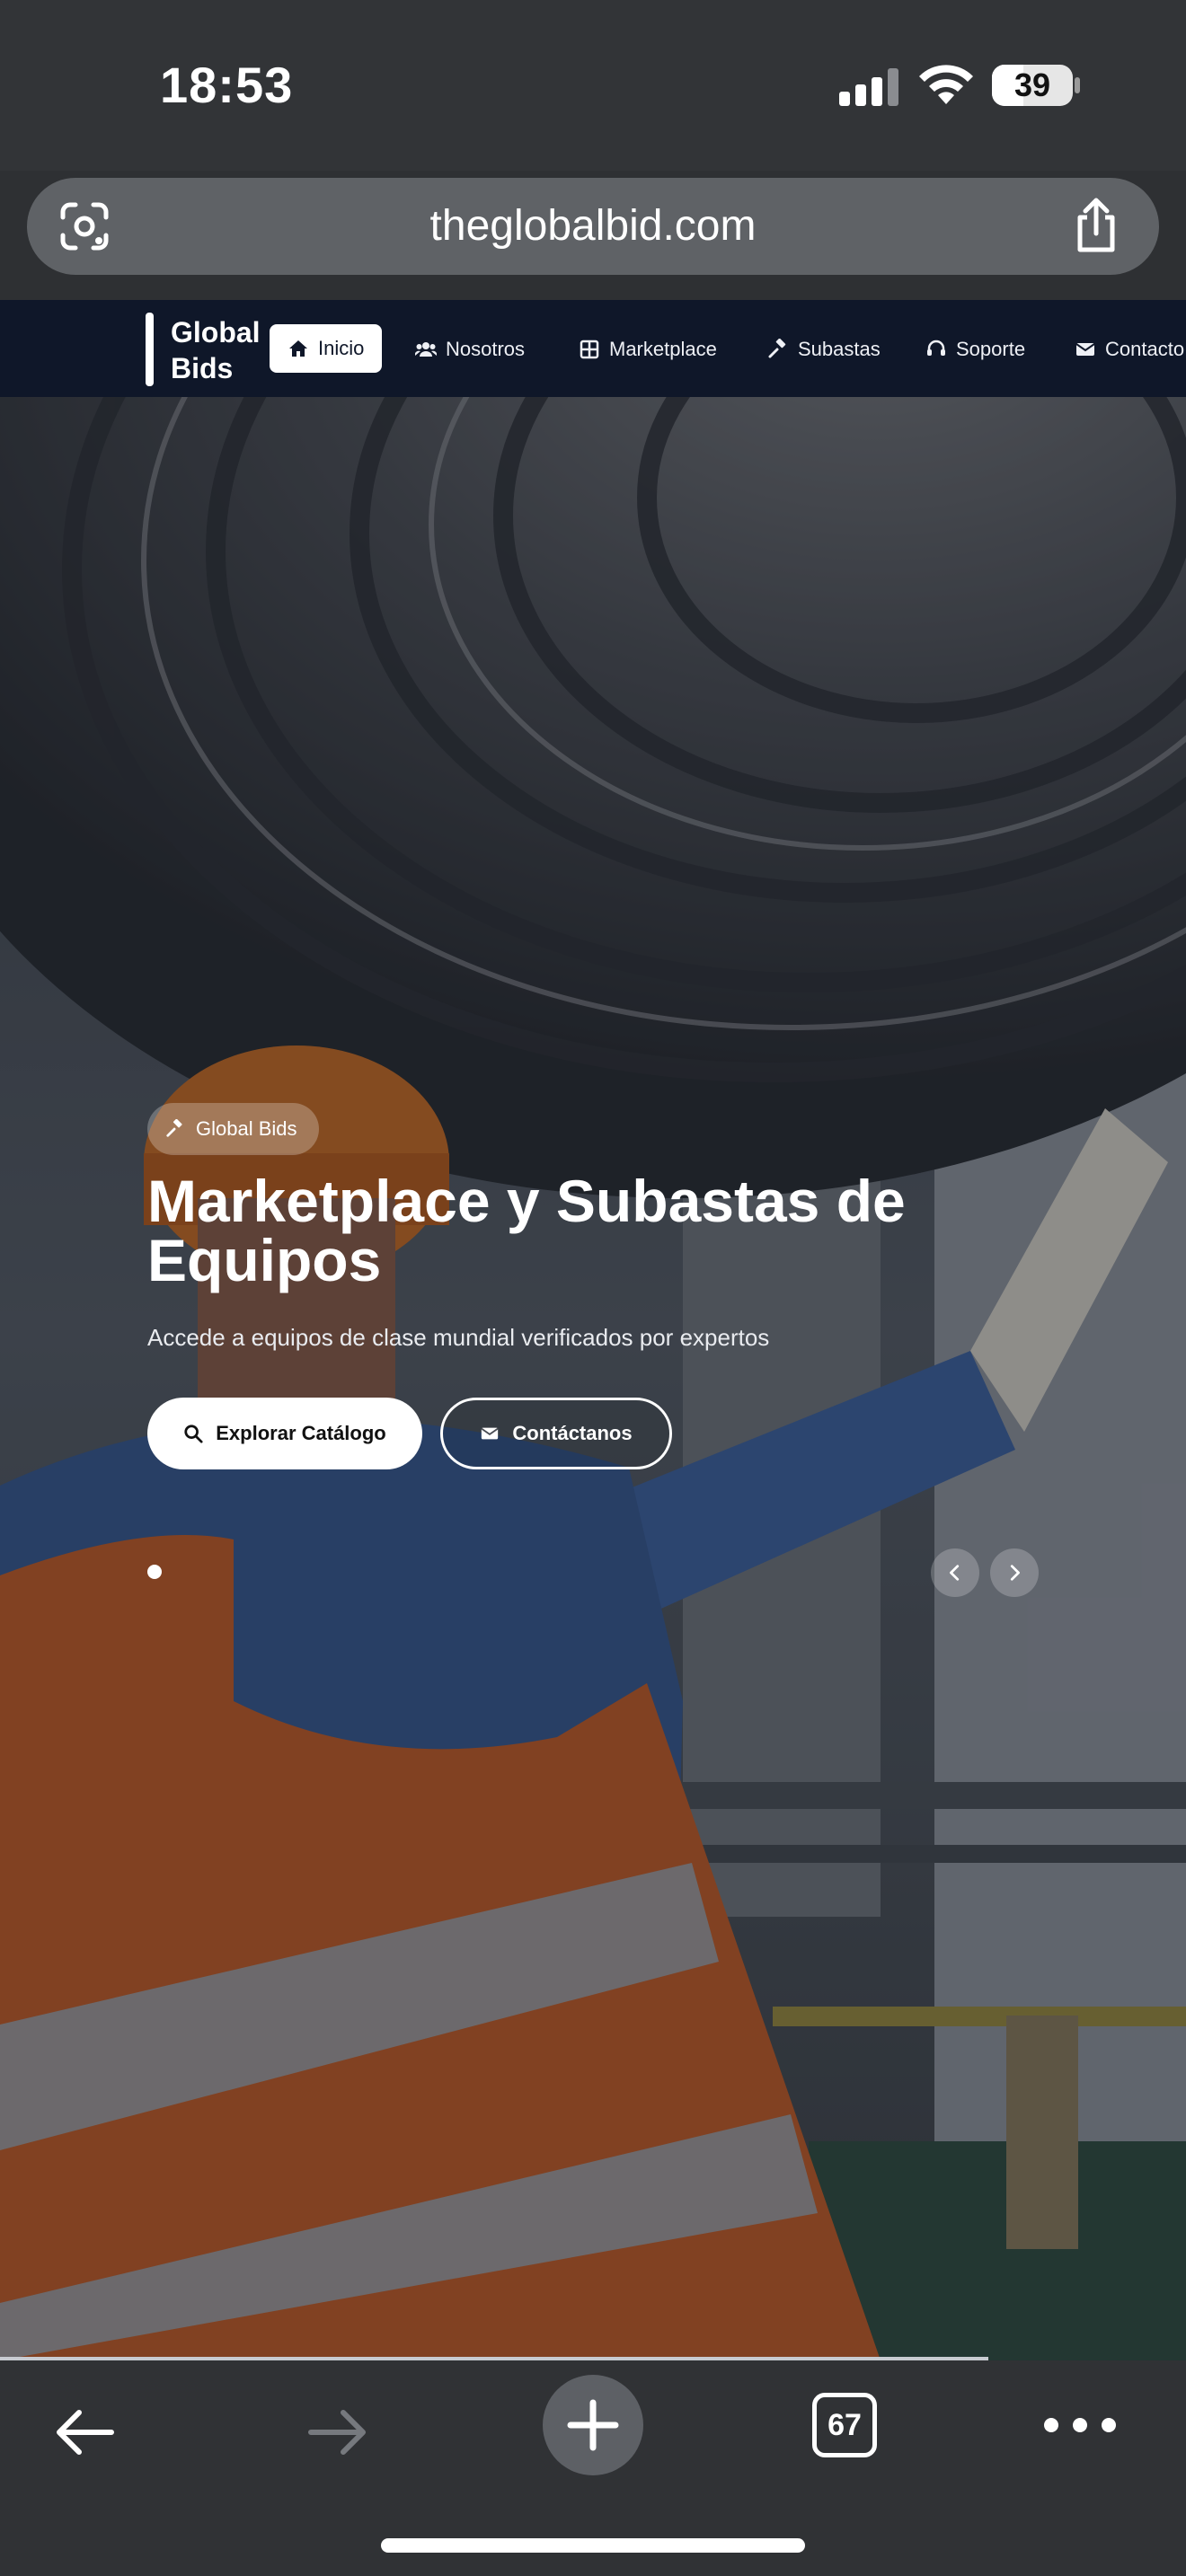 Image resolution: width=1186 pixels, height=2576 pixels. I want to click on search-icon, so click(193, 1434).